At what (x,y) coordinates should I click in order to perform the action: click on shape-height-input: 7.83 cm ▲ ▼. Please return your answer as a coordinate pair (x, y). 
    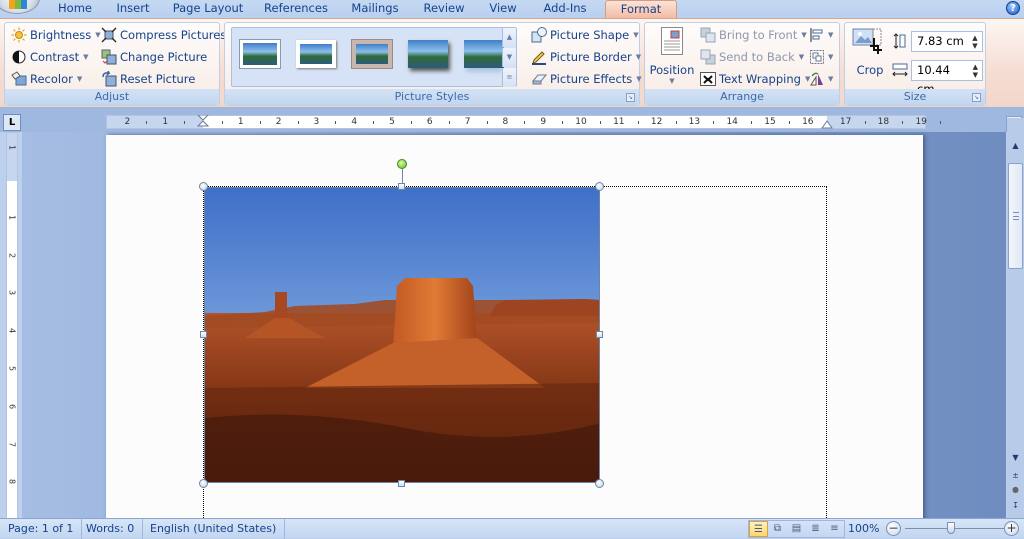
    Looking at the image, I should click on (947, 41).